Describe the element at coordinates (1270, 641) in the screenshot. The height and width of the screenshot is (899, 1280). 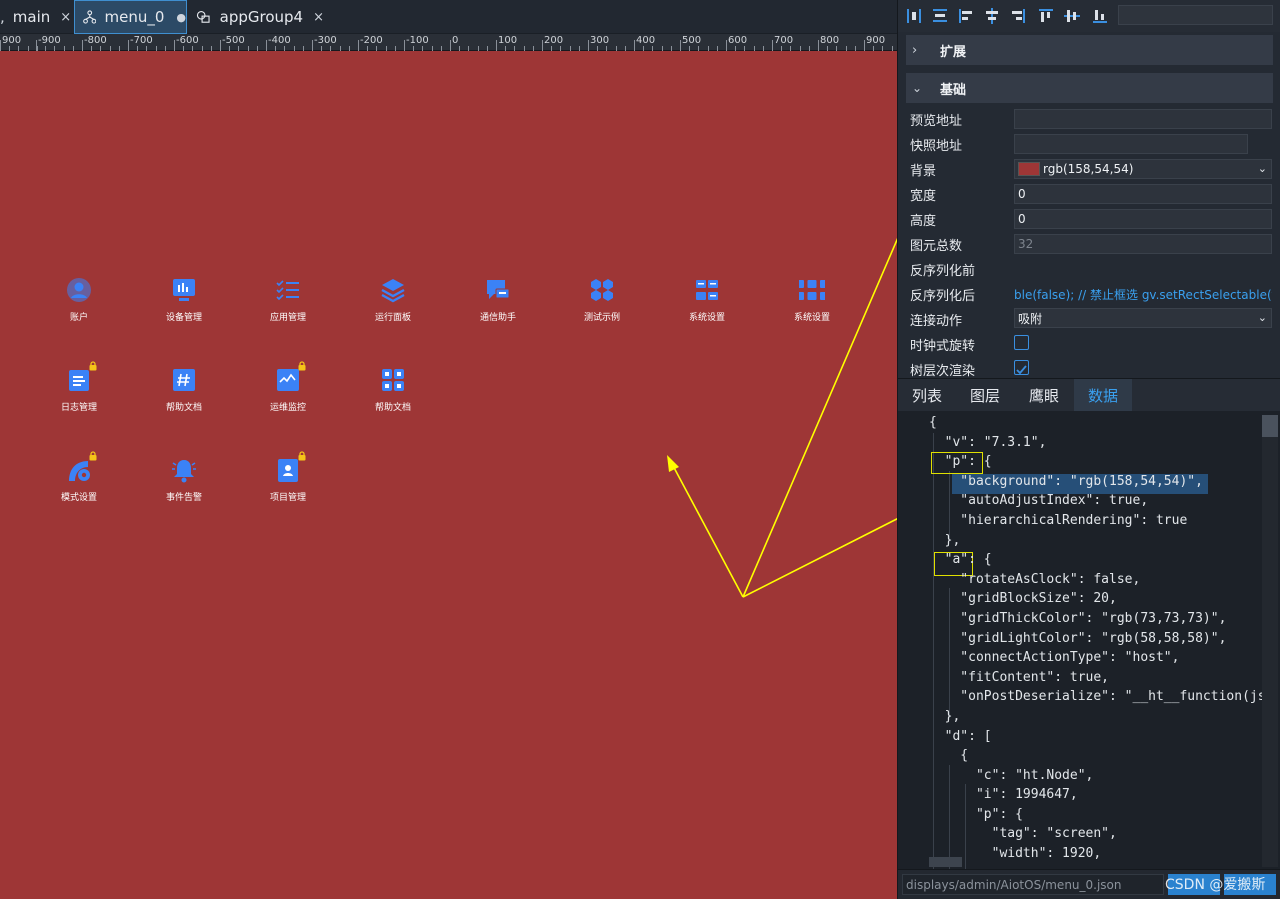
I see `vertical-scrollbar` at that location.